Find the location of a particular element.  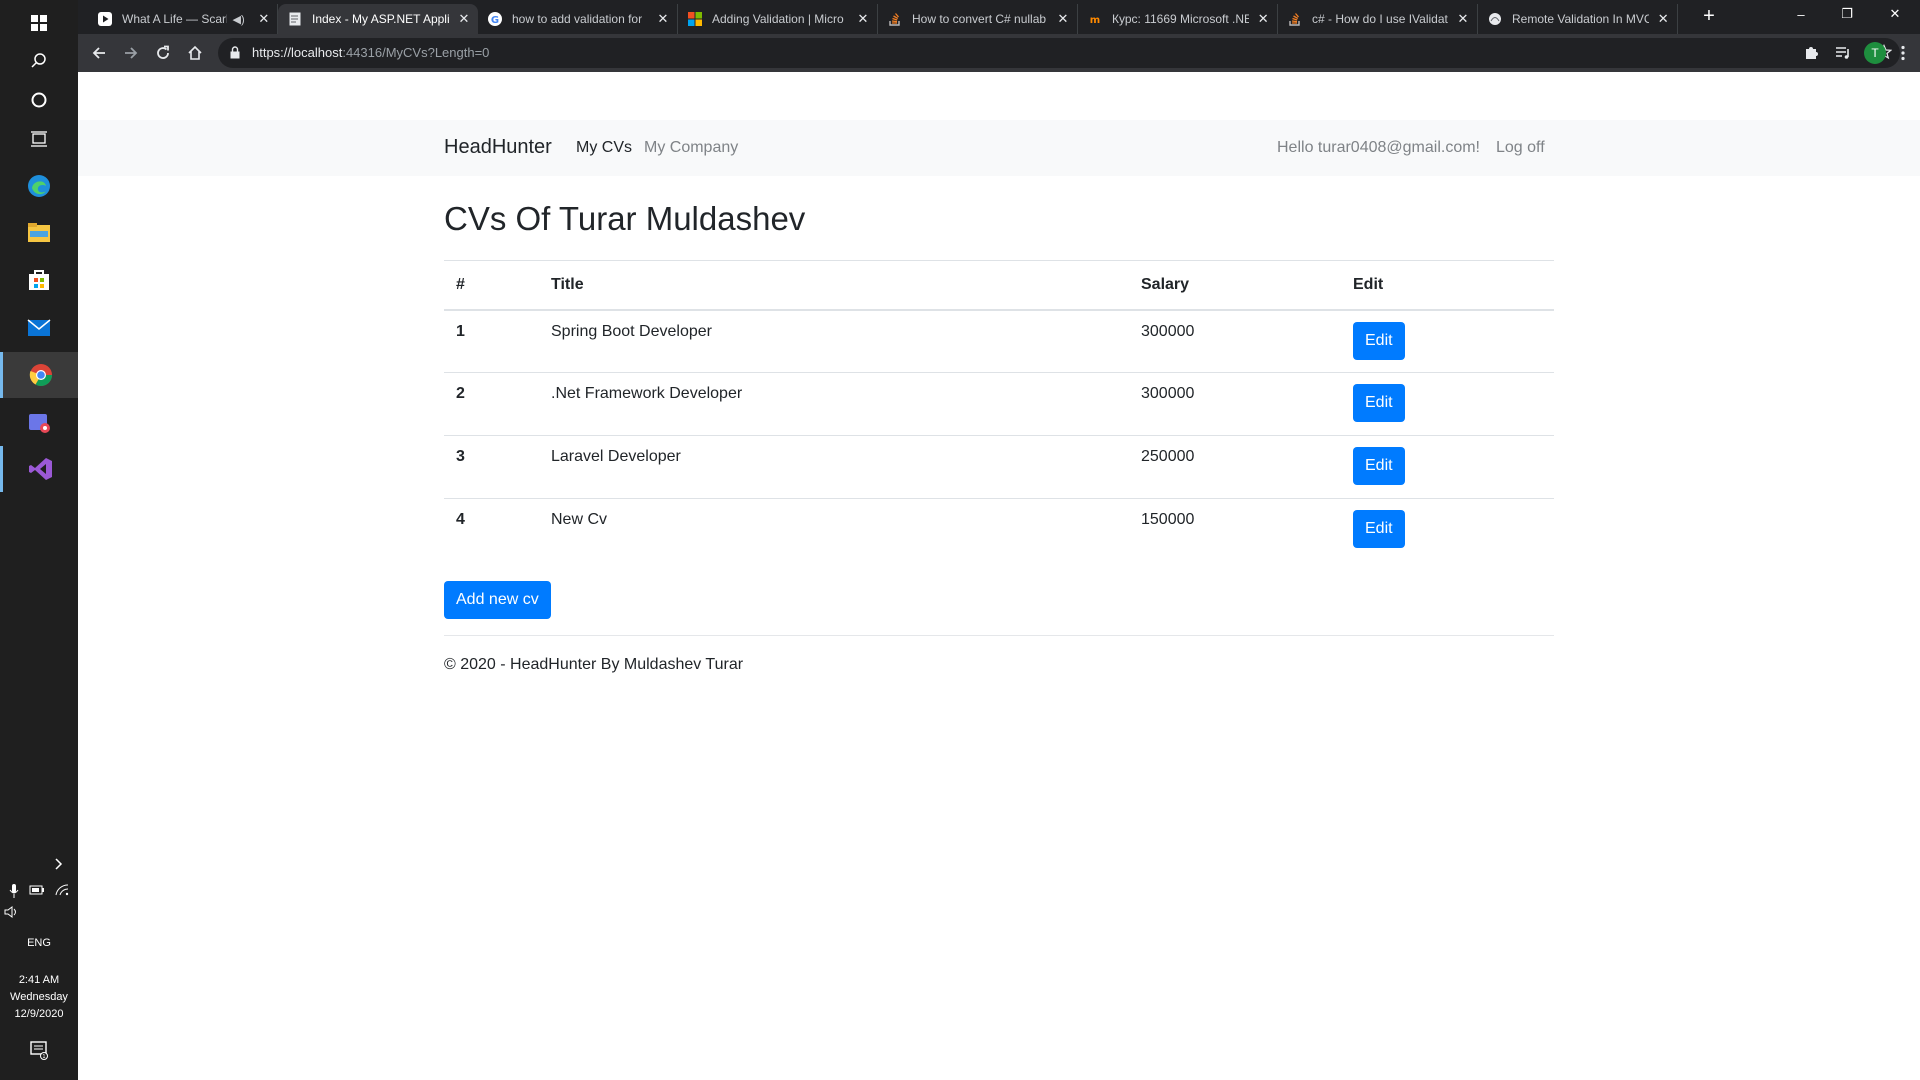

page-icon is located at coordinates (295, 19).